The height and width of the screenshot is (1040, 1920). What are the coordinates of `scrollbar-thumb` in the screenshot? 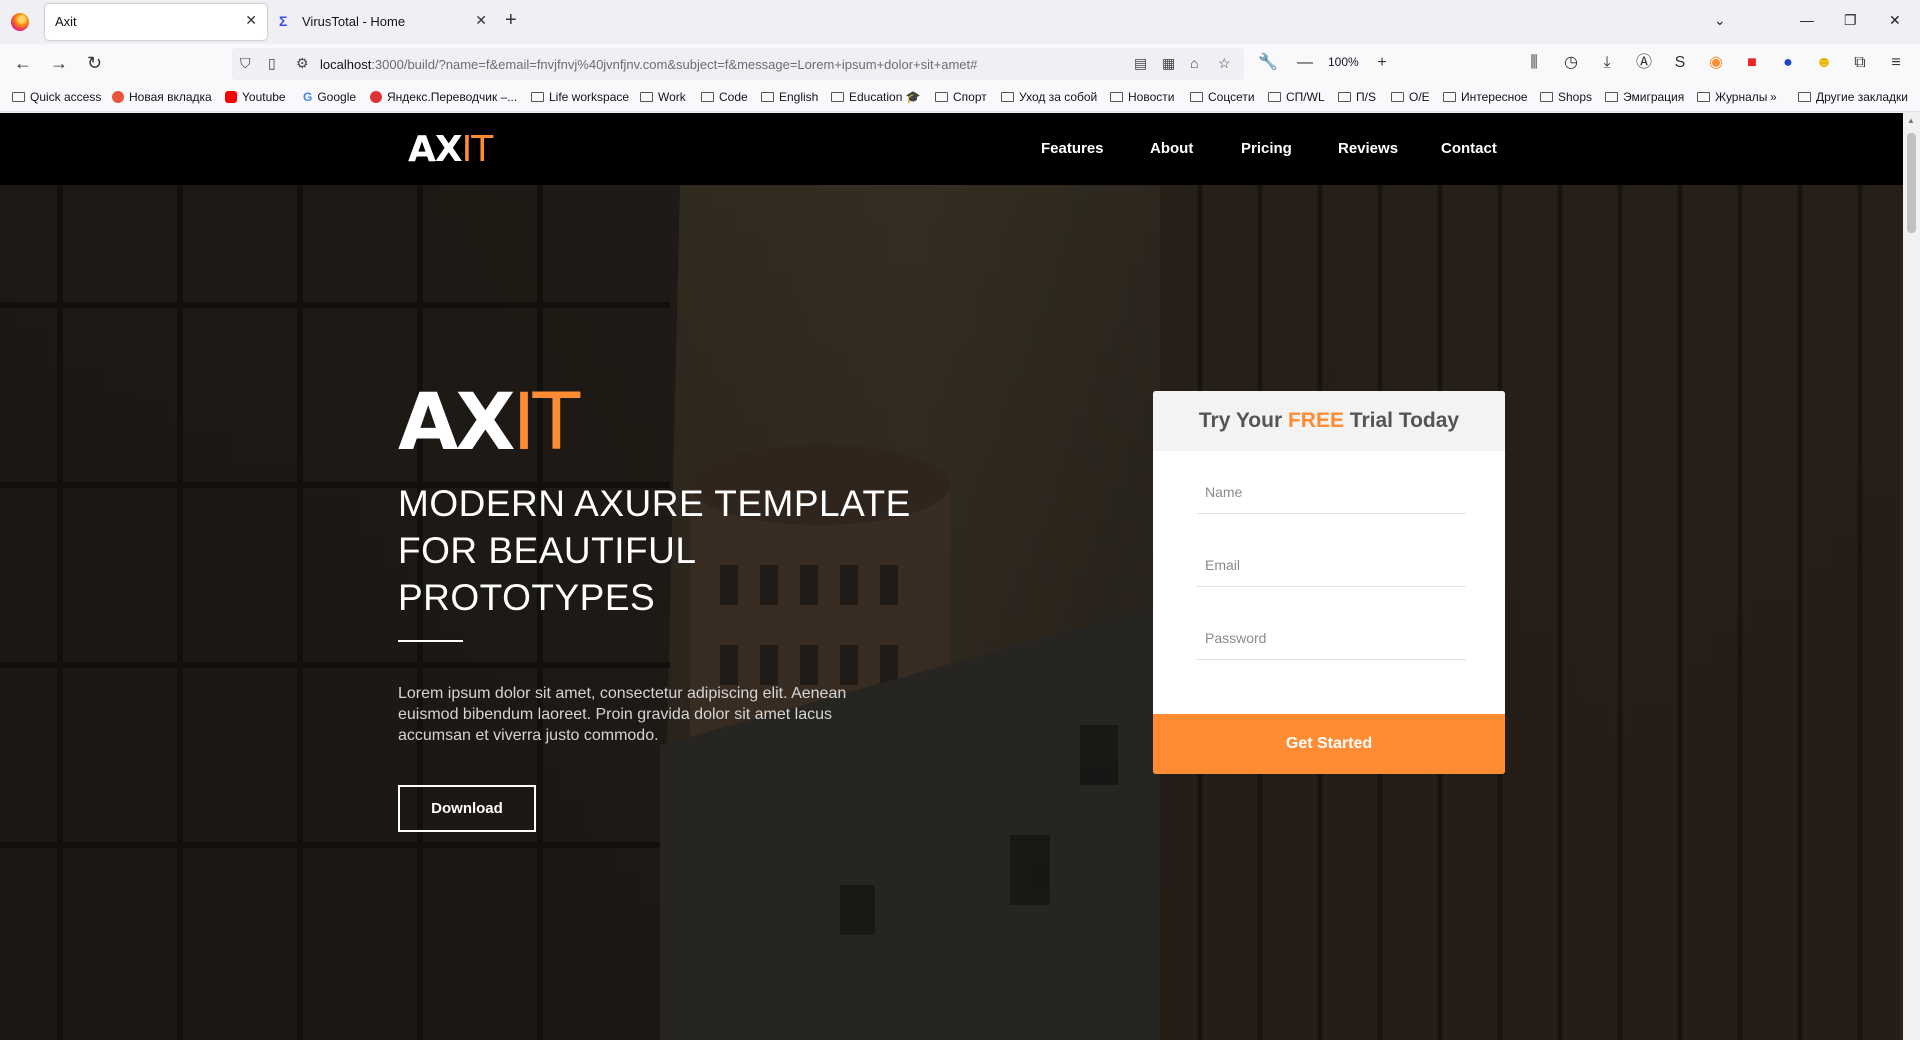 It's located at (1911, 183).